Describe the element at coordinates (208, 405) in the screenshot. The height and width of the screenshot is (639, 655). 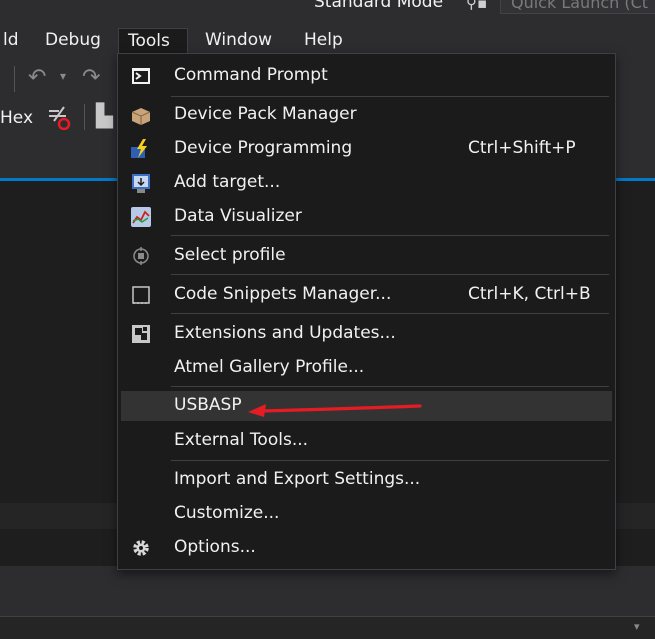
I see `menu-item-label: USBASP` at that location.